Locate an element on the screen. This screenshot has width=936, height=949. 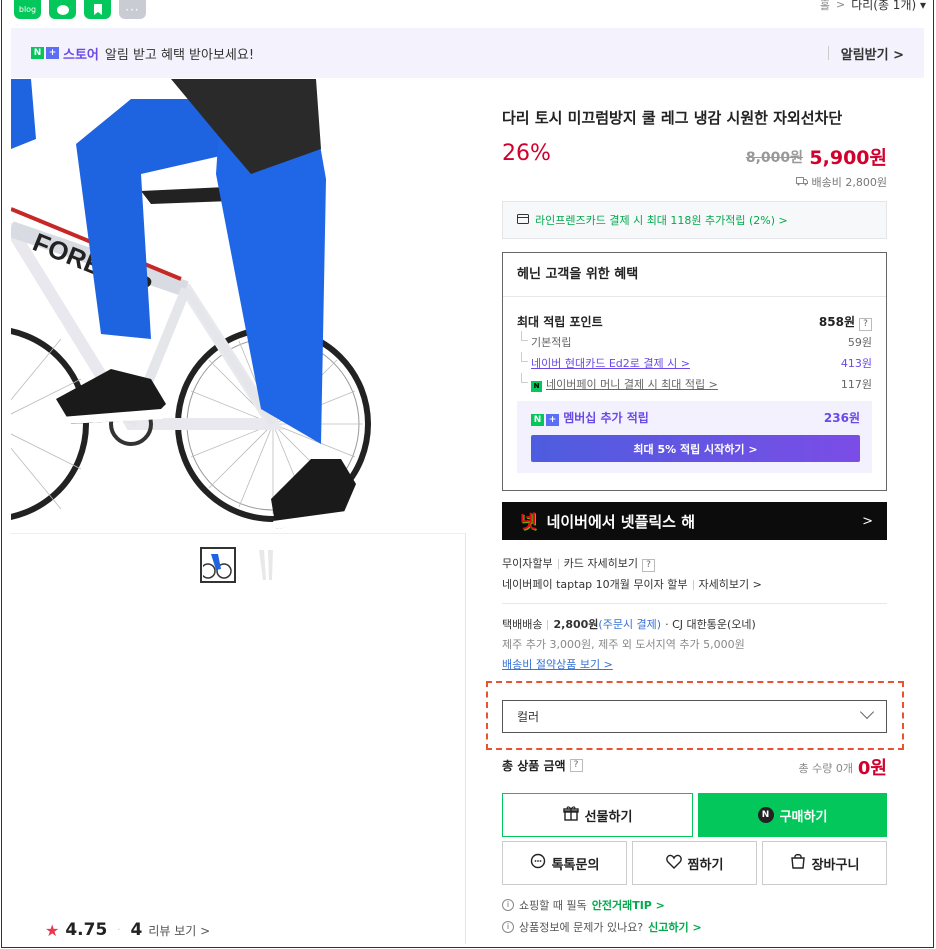
chevron-right-icon: > is located at coordinates (867, 521).